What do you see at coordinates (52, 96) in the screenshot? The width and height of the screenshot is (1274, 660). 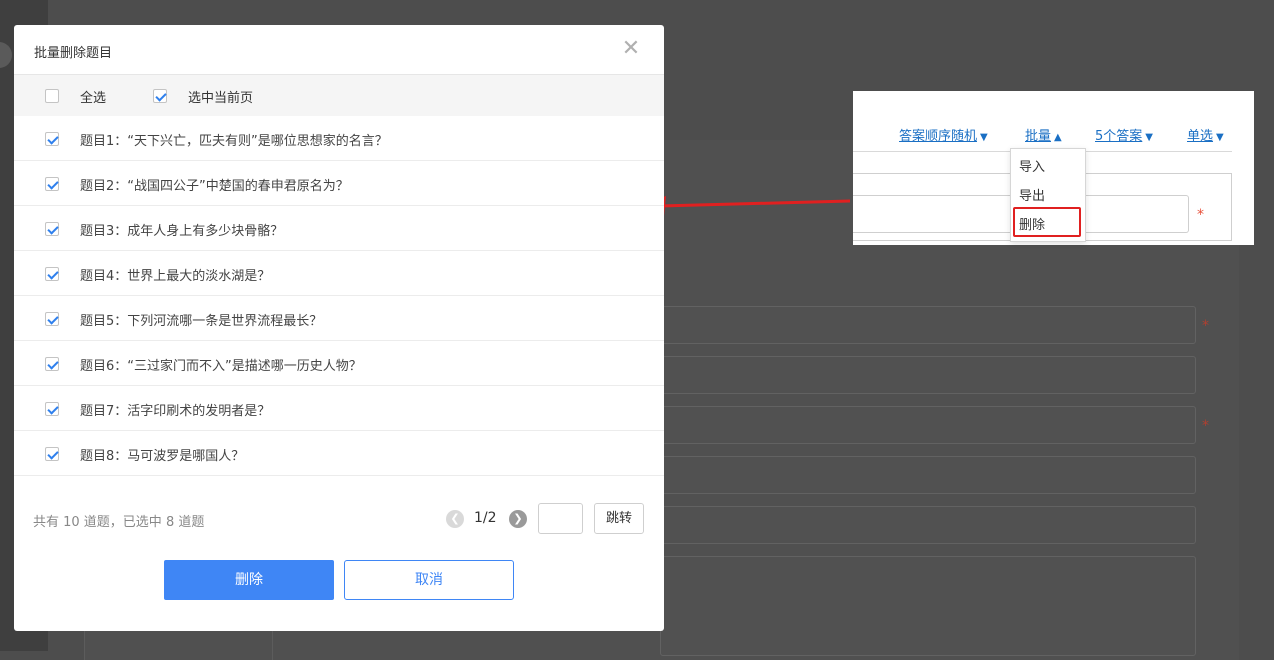 I see `select-all-checkbox` at bounding box center [52, 96].